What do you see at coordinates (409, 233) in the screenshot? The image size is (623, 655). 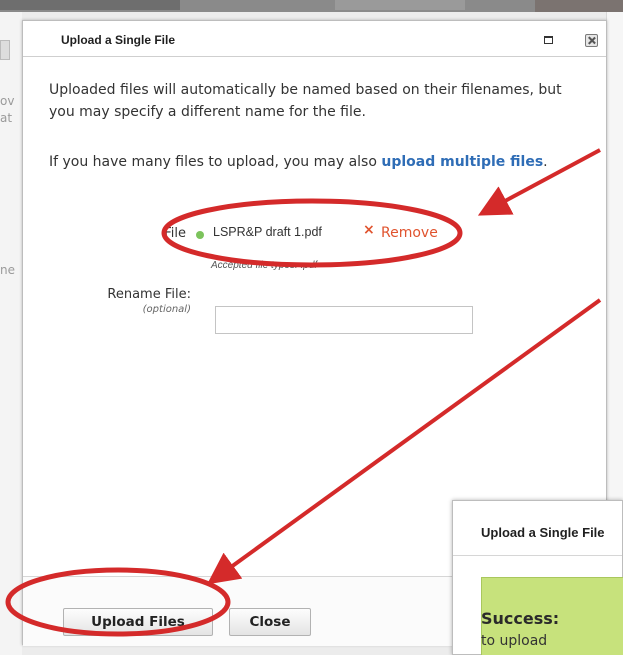 I see `remove-file-link: Remove` at bounding box center [409, 233].